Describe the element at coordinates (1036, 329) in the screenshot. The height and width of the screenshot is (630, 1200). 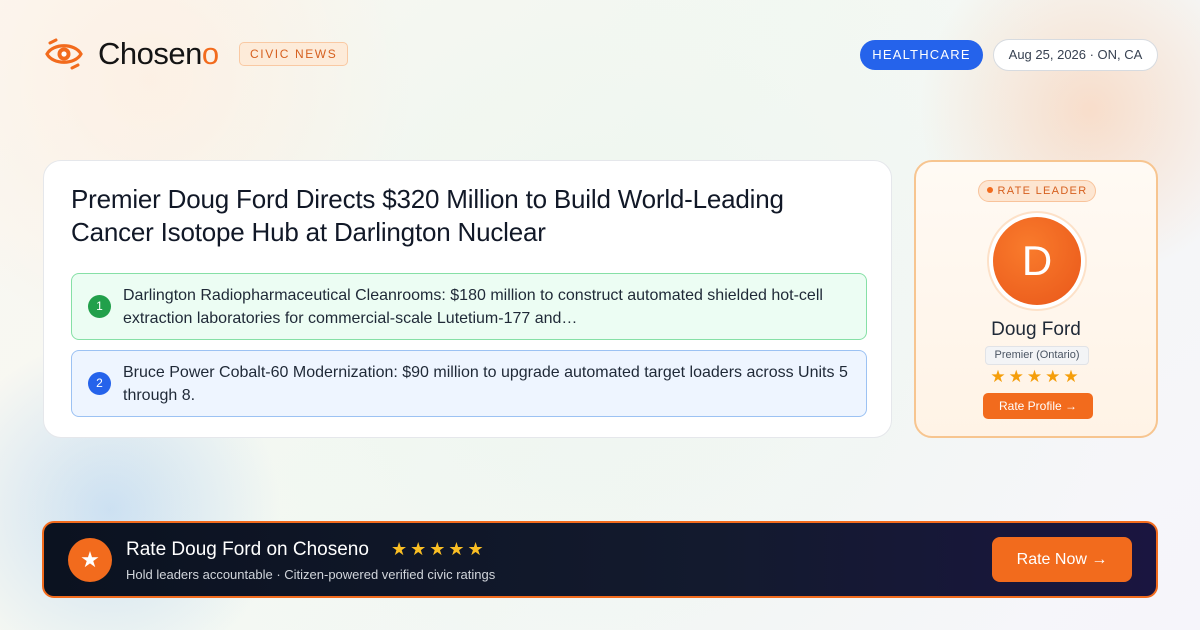
I see `leader-name: Doug Ford` at that location.